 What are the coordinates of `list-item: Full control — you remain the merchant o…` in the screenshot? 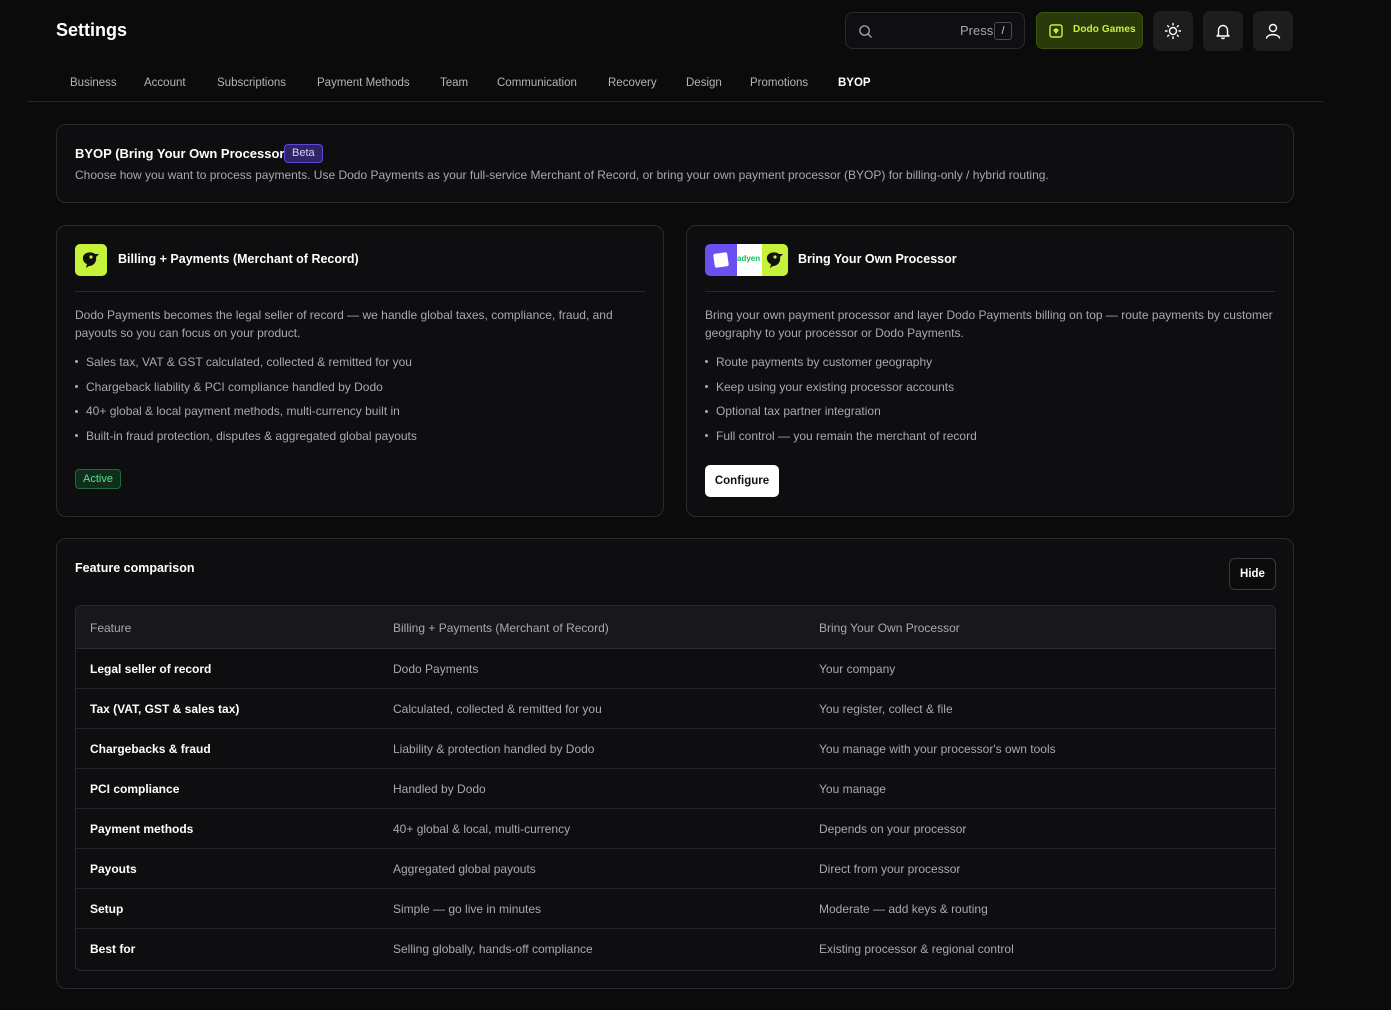 It's located at (841, 441).